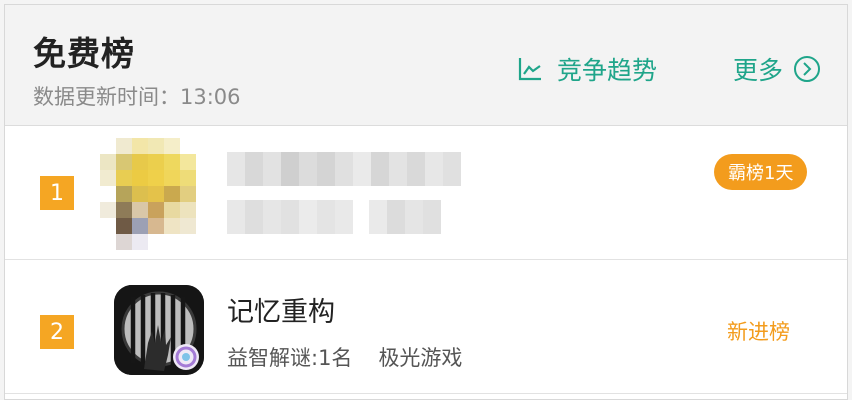  Describe the element at coordinates (84, 53) in the screenshot. I see `page-title: 免费榜` at that location.